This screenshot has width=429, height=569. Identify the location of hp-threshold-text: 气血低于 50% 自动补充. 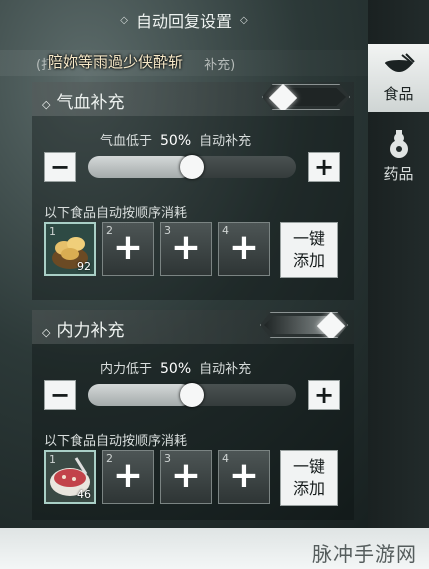
(176, 141).